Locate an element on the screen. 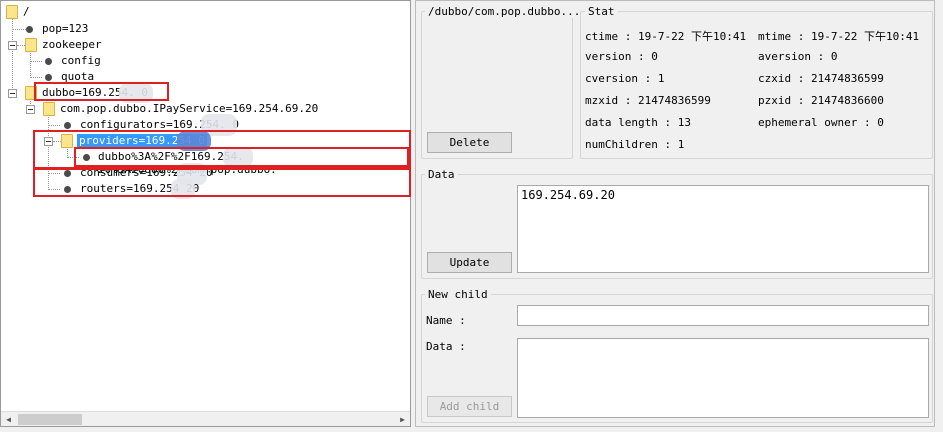 The image size is (943, 432). data-textarea: 169.254.69.20 is located at coordinates (723, 229).